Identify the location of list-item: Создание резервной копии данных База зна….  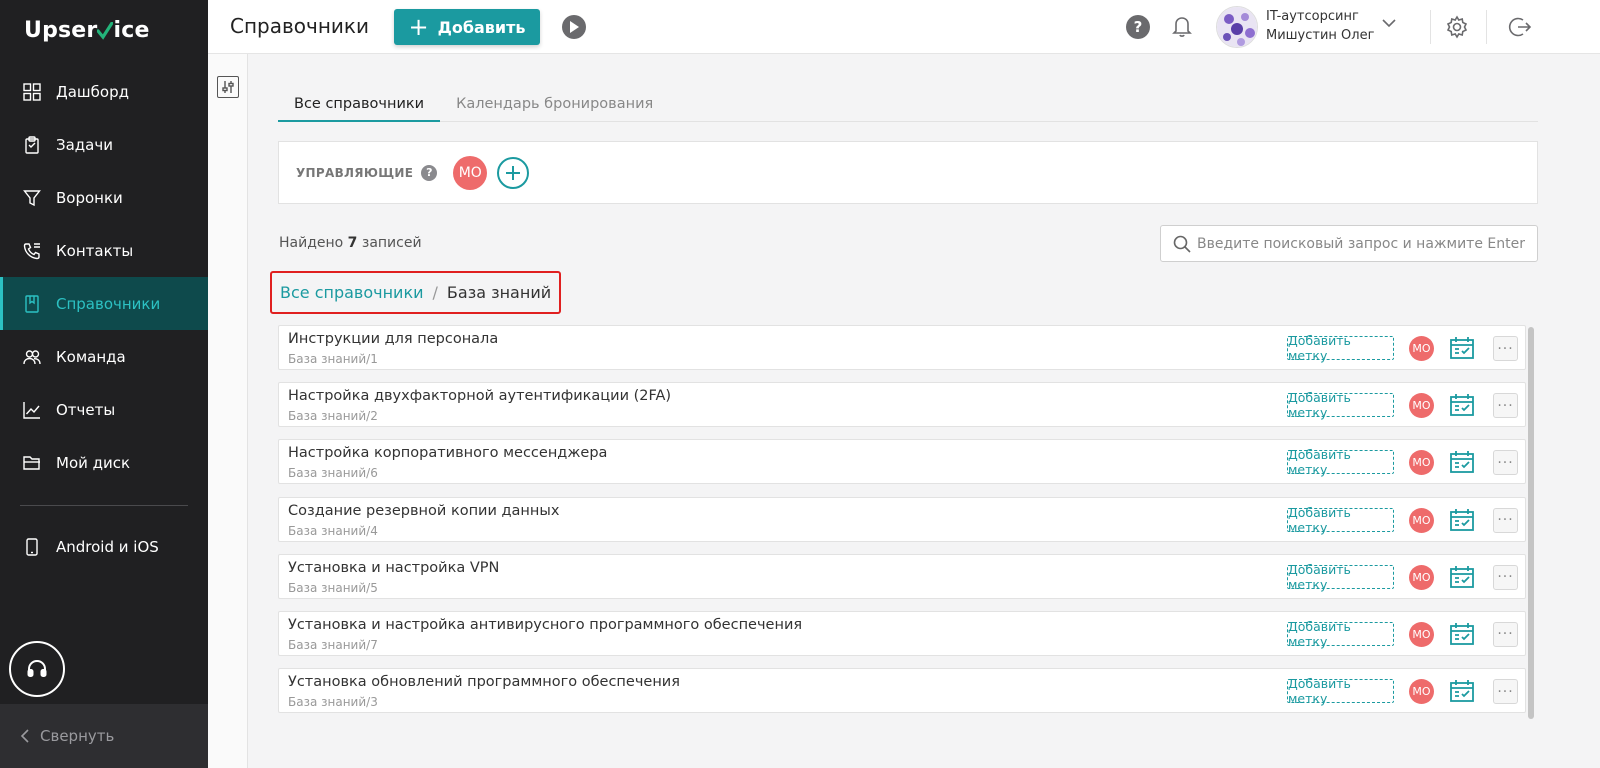
(902, 519).